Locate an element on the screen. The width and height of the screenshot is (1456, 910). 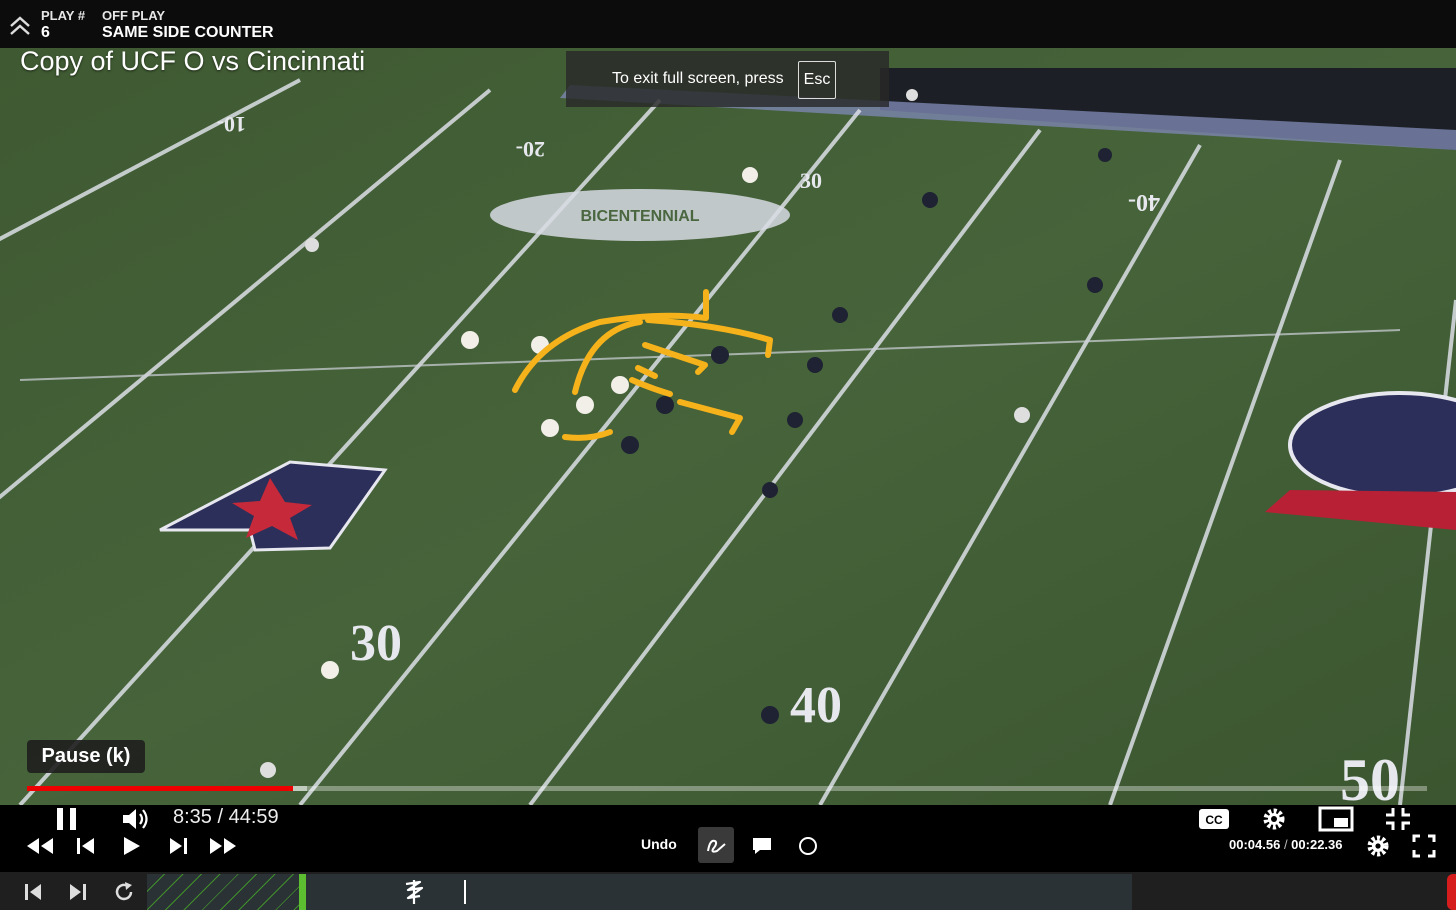
time-readout: 8:35 / 44:59 is located at coordinates (226, 817).